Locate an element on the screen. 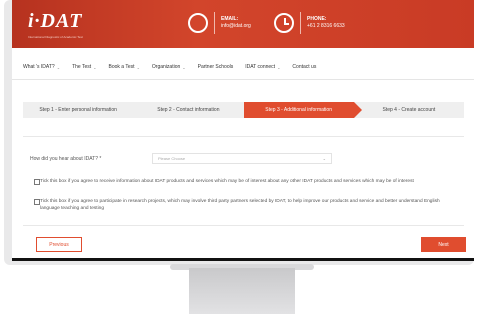 The width and height of the screenshot is (482, 314). nav-item-label: Partner Schools is located at coordinates (215, 67).